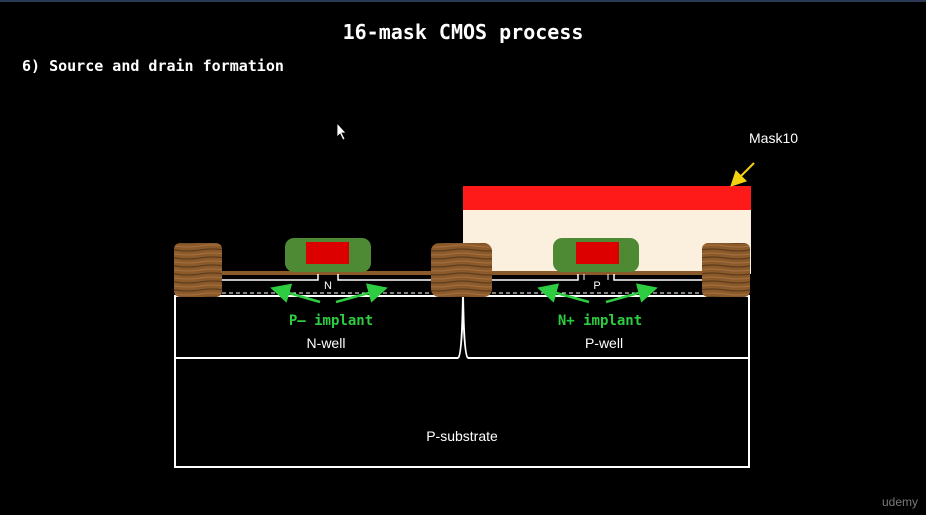  I want to click on mask10-layer, so click(607, 198).